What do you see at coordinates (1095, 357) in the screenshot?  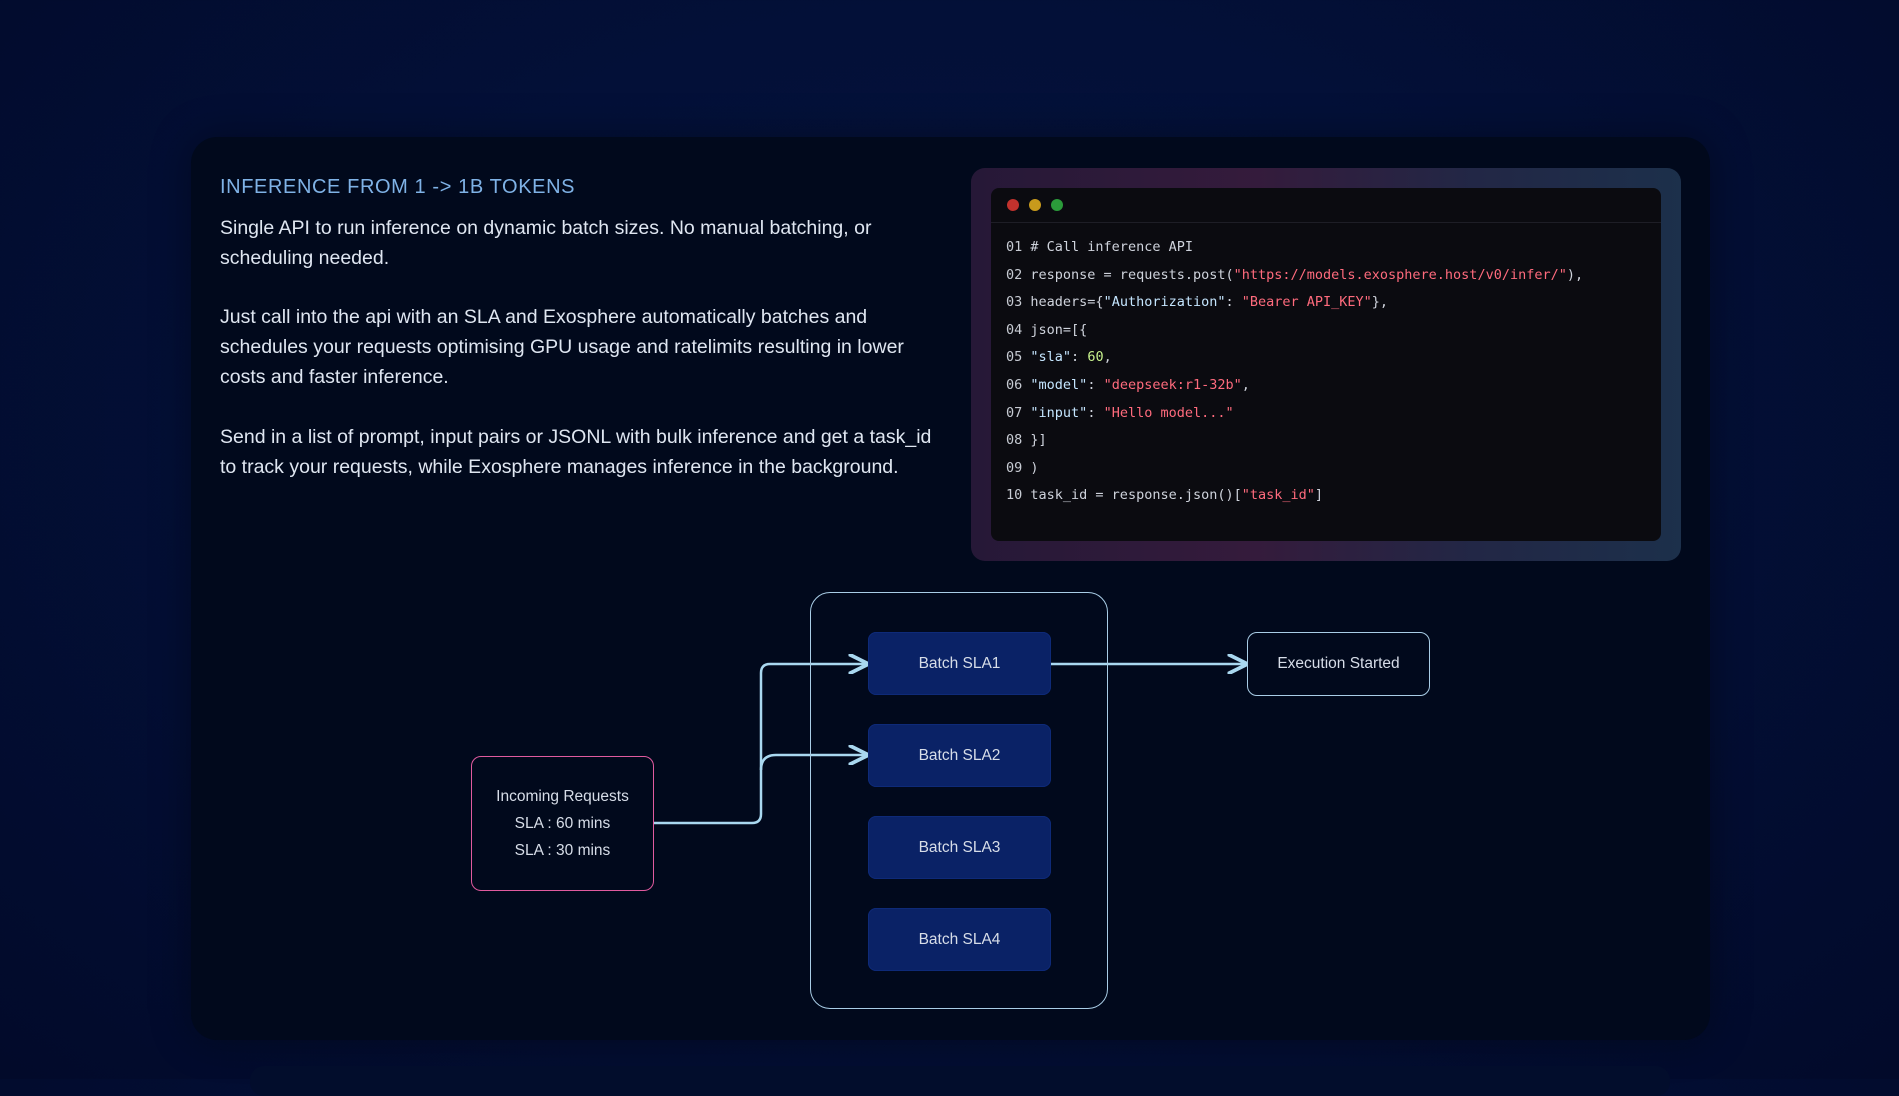 I see `code-token: 60` at bounding box center [1095, 357].